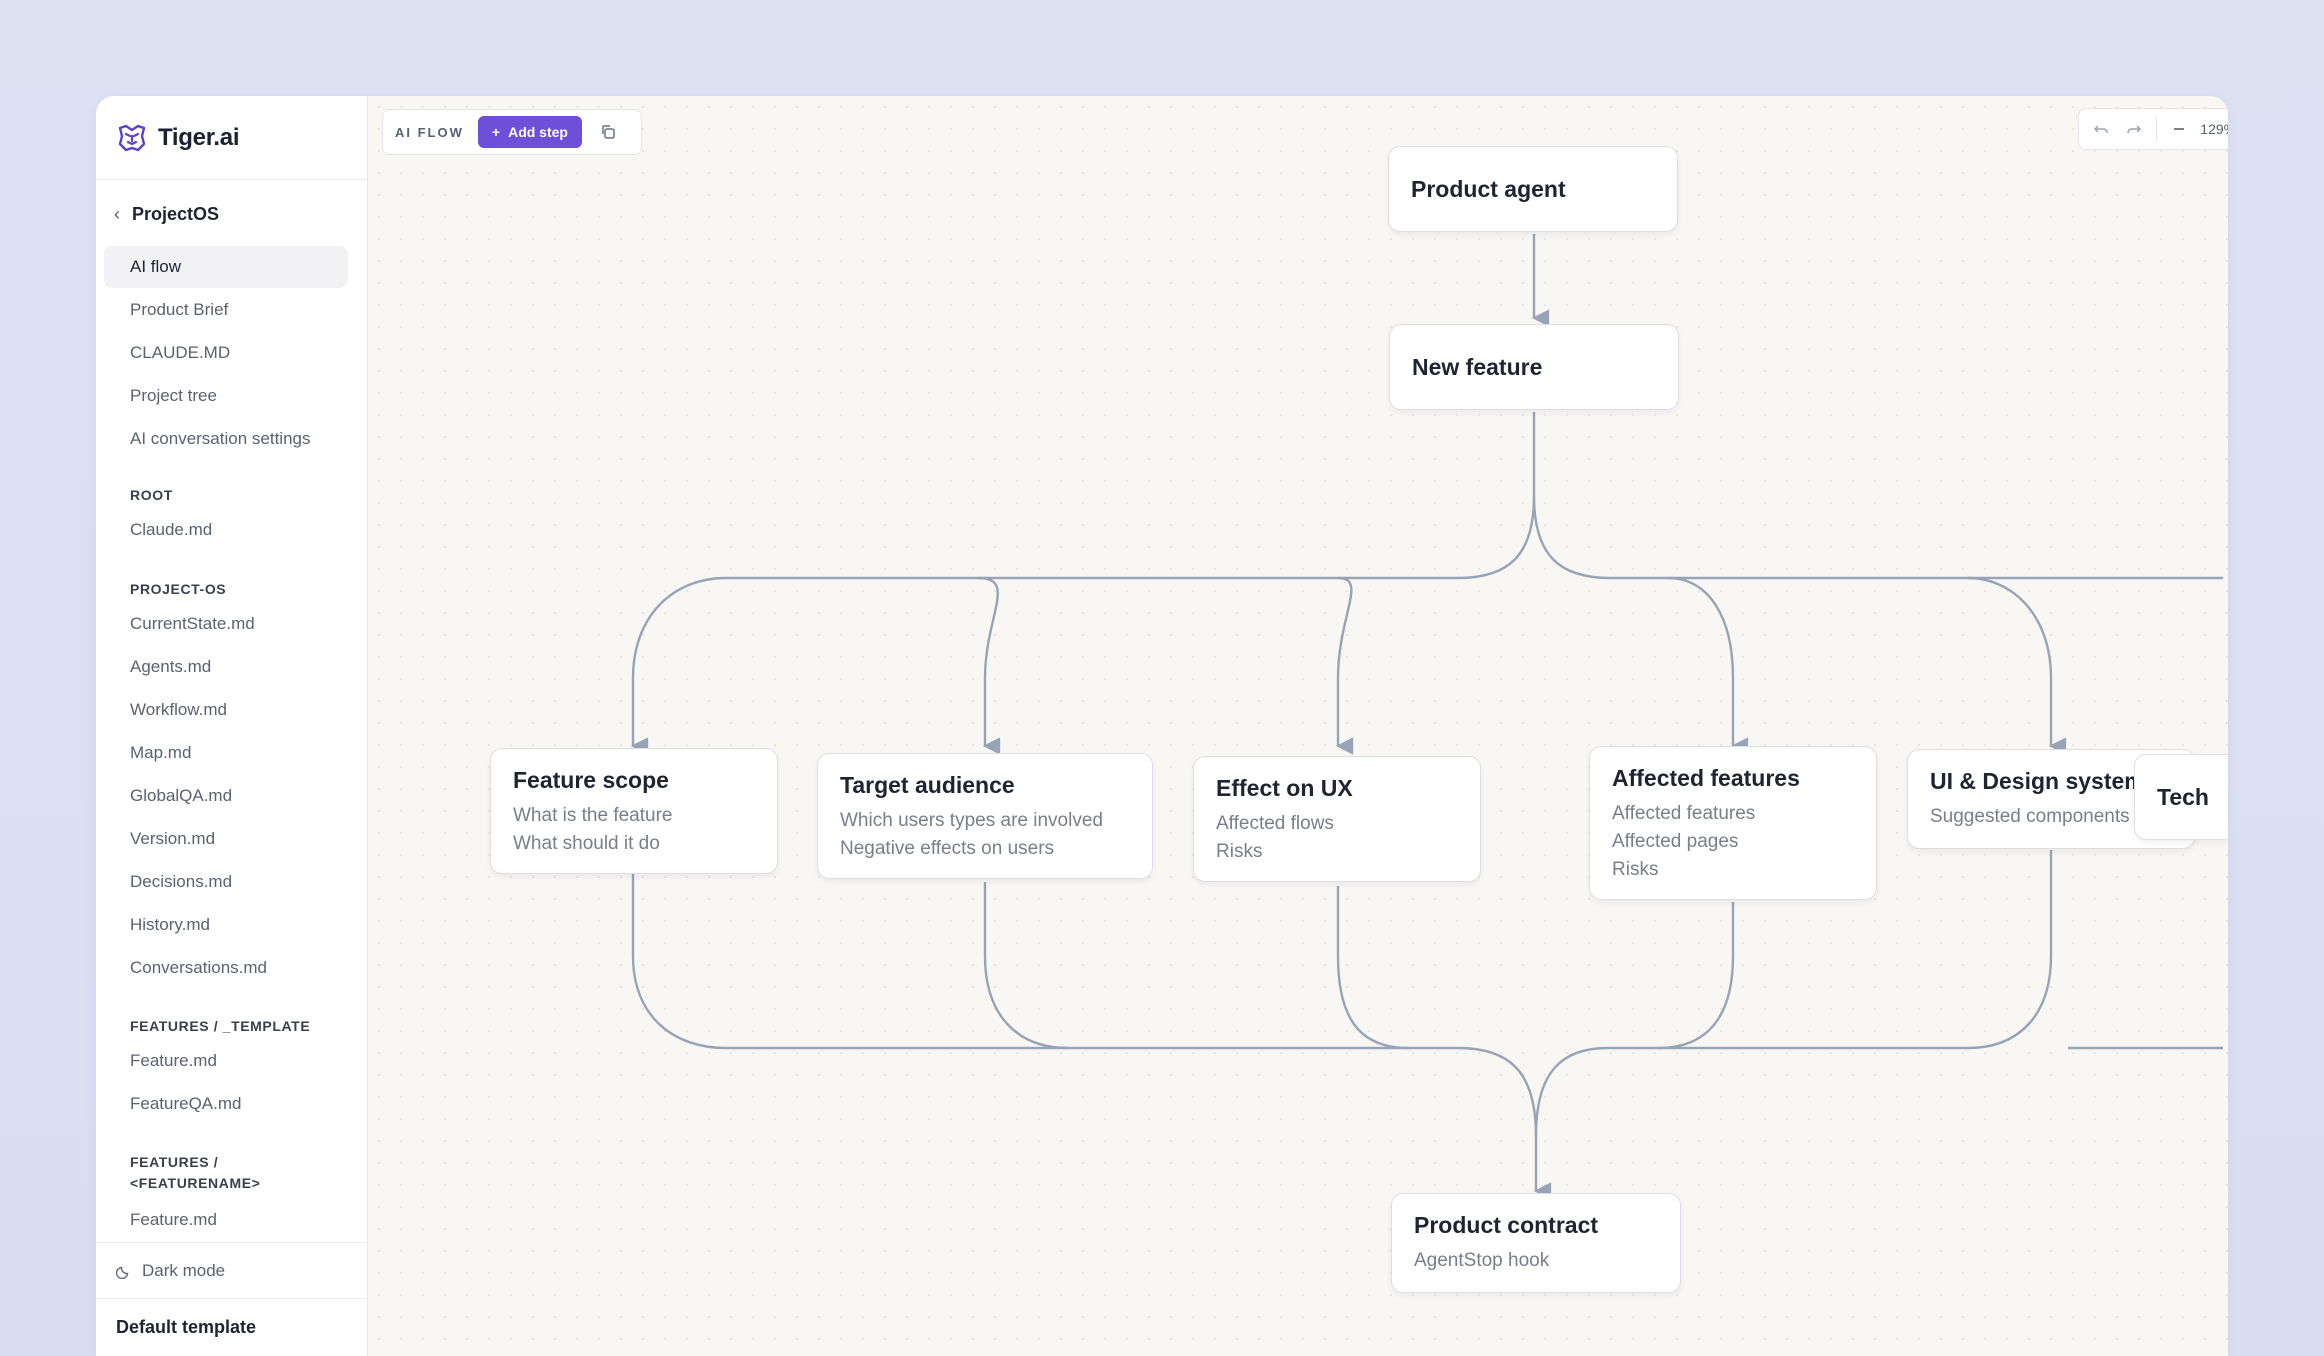 Image resolution: width=2324 pixels, height=1356 pixels. I want to click on toolbar-divider, so click(2156, 129).